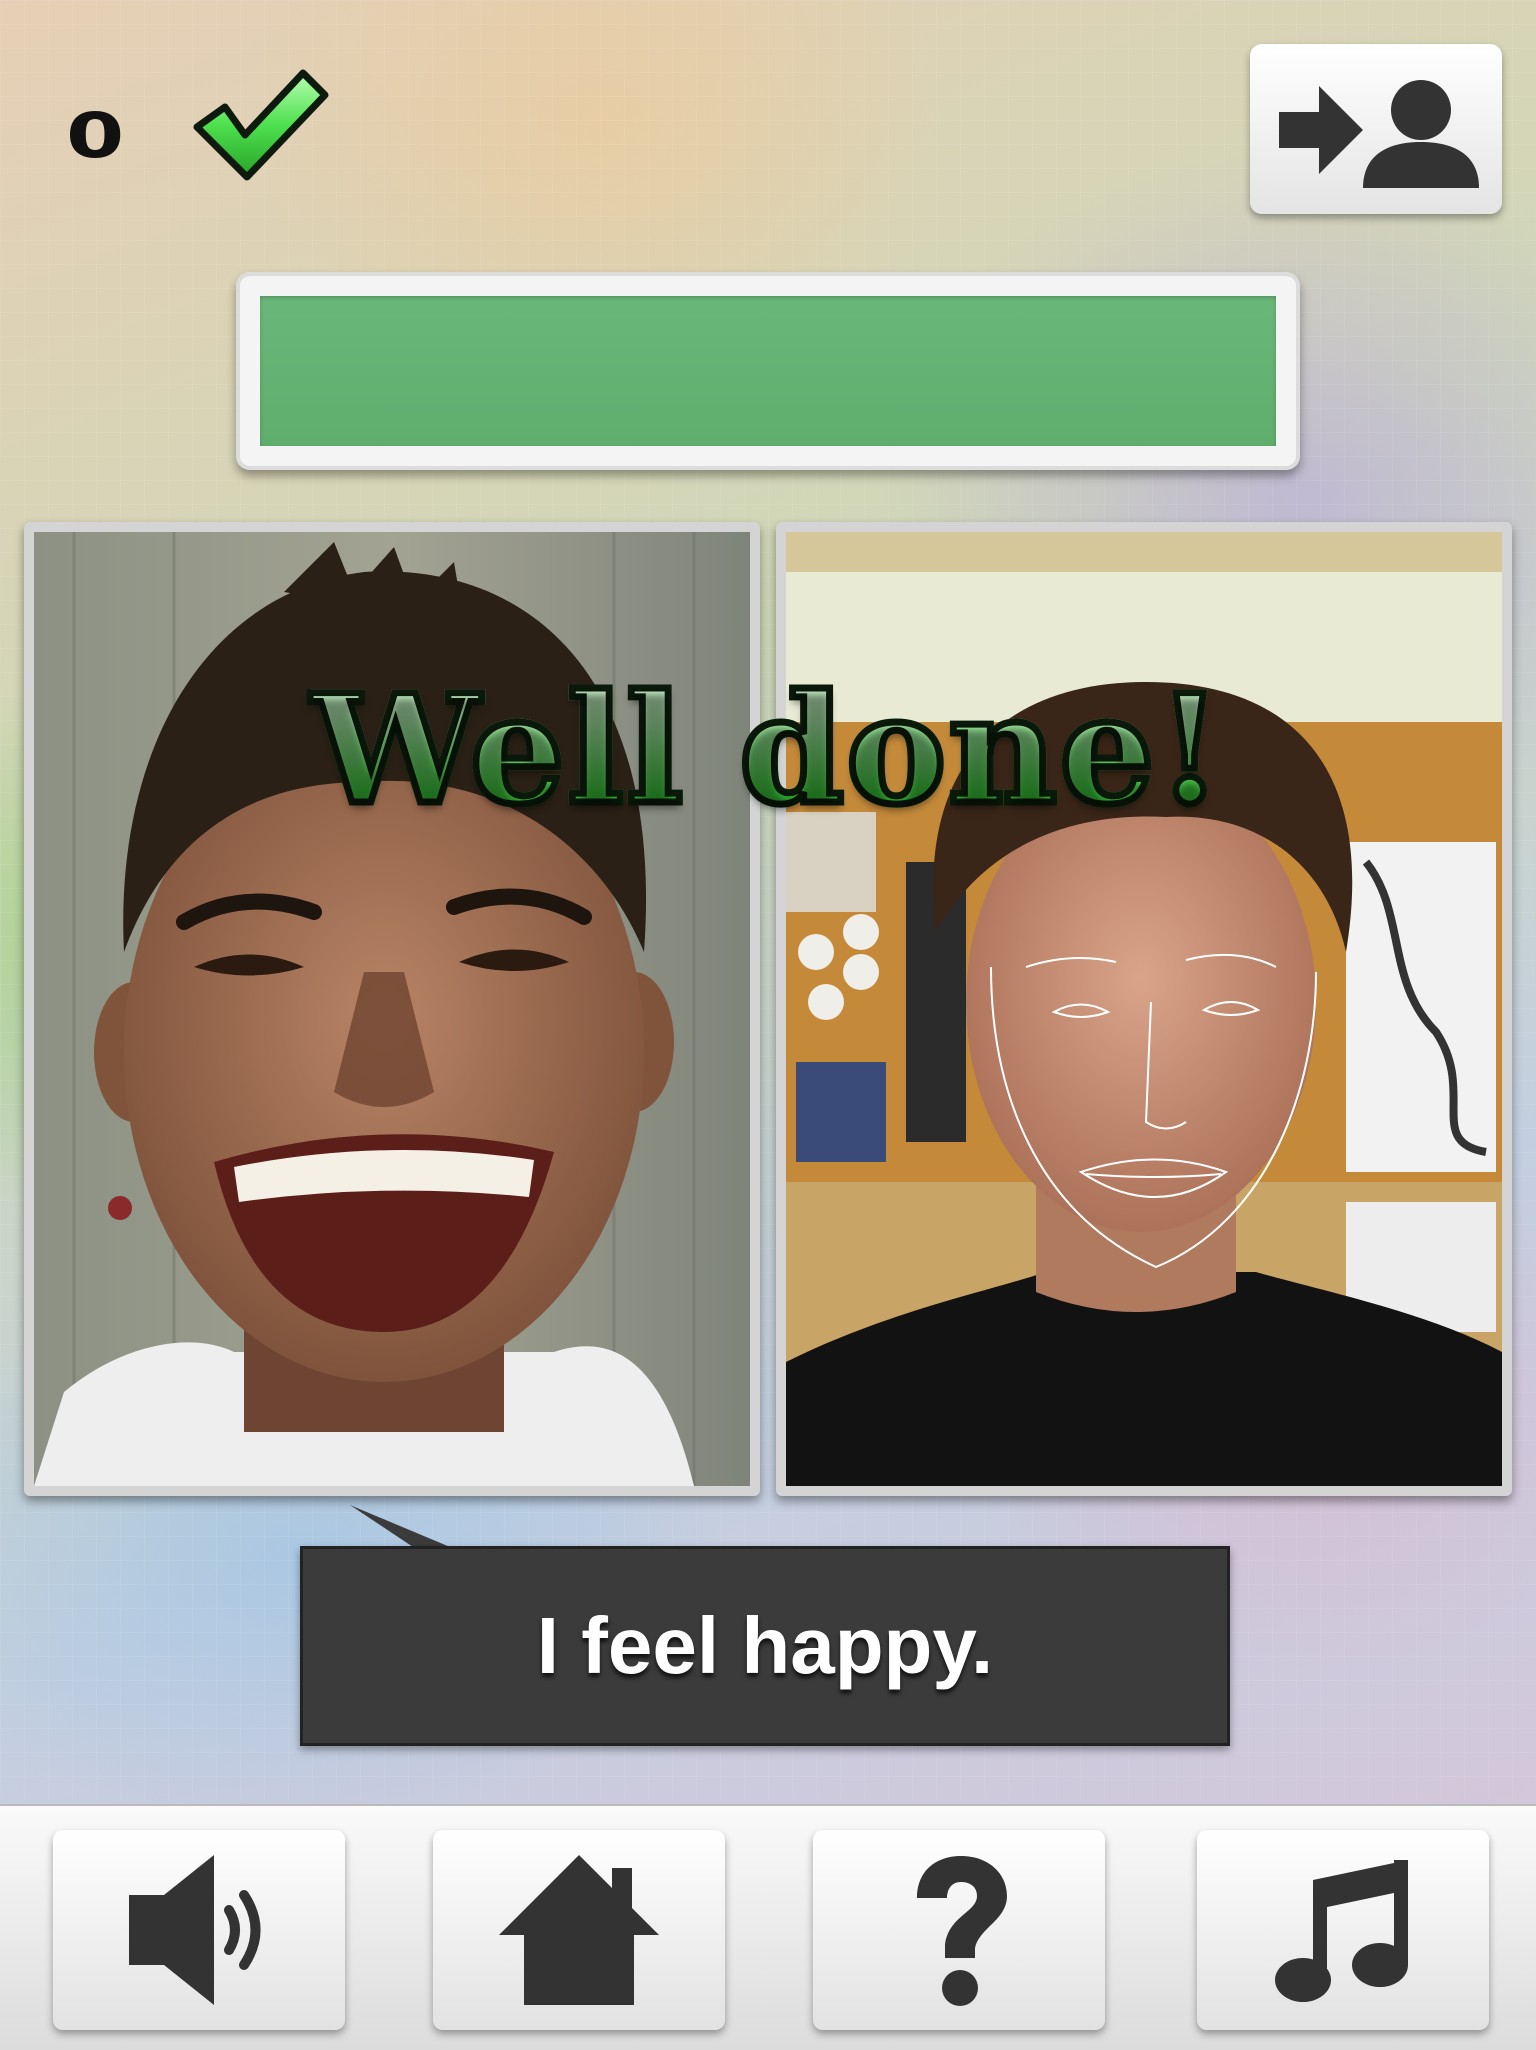 The image size is (1536, 2050). What do you see at coordinates (261, 125) in the screenshot?
I see `checkmark-icon` at bounding box center [261, 125].